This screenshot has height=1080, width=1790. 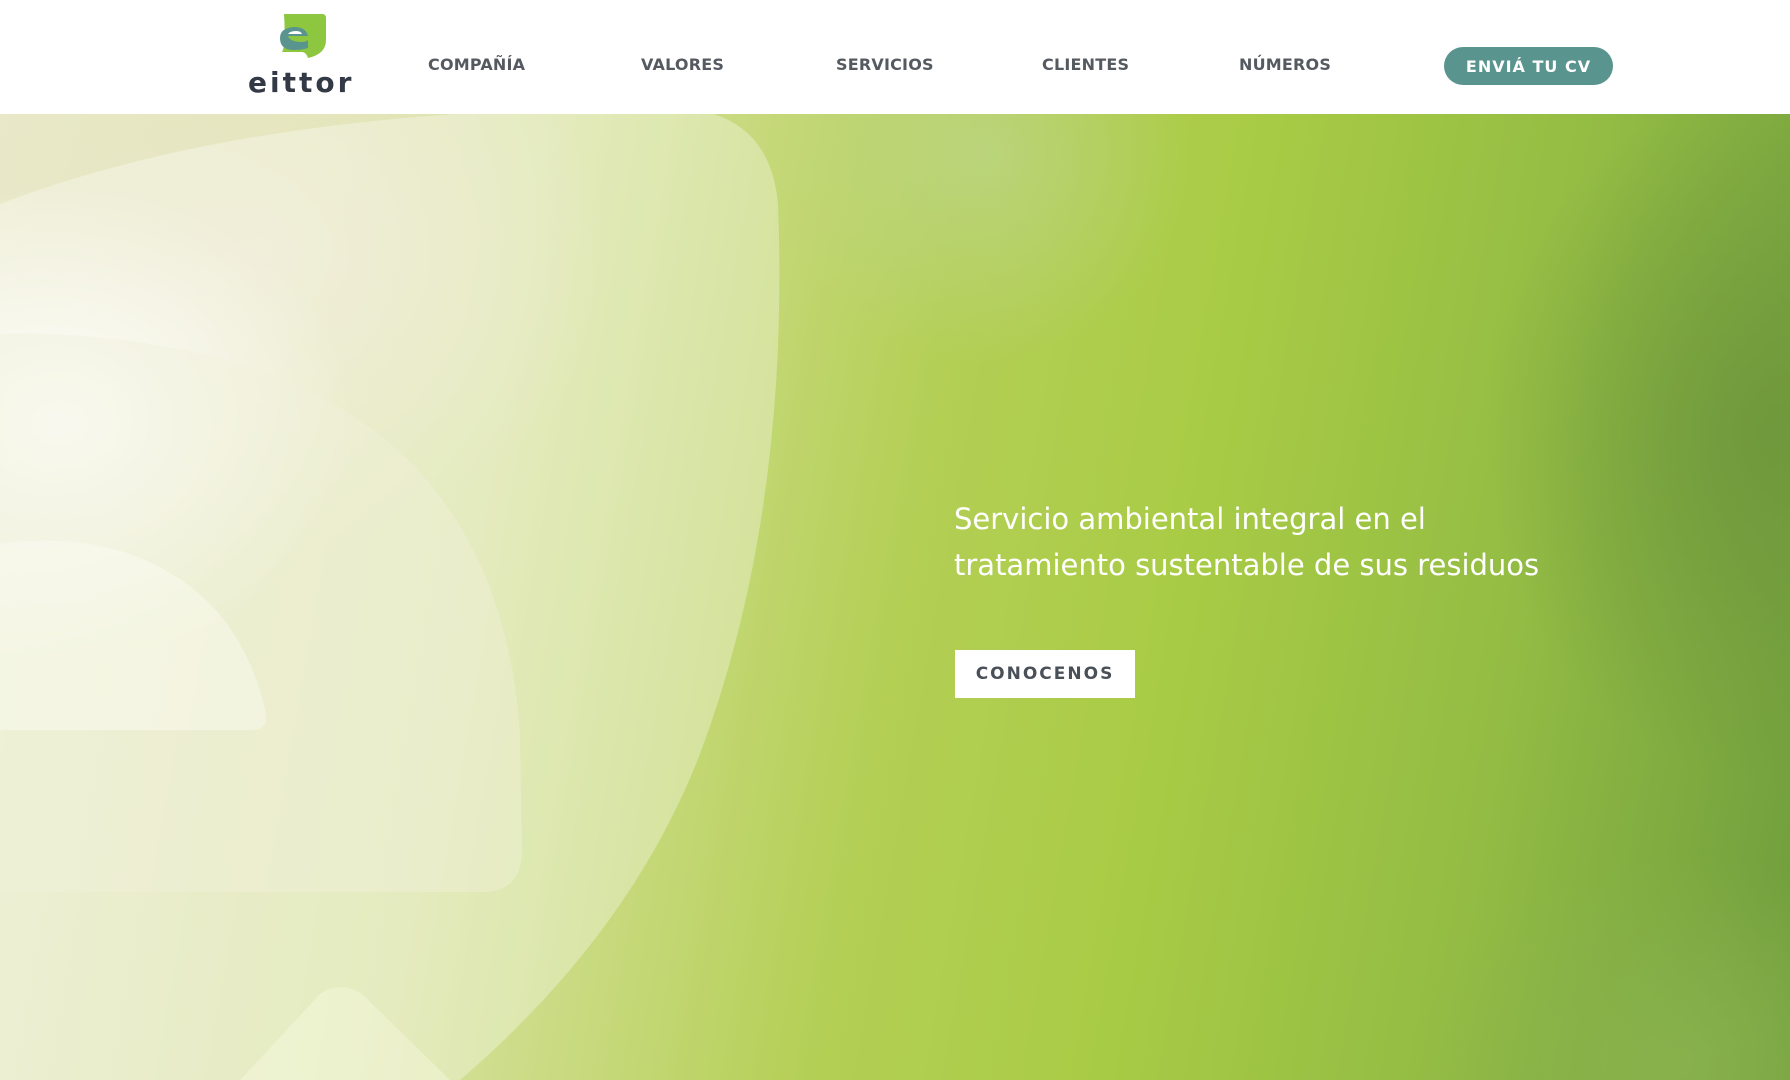 I want to click on brand-logo: eittor, so click(x=300, y=57).